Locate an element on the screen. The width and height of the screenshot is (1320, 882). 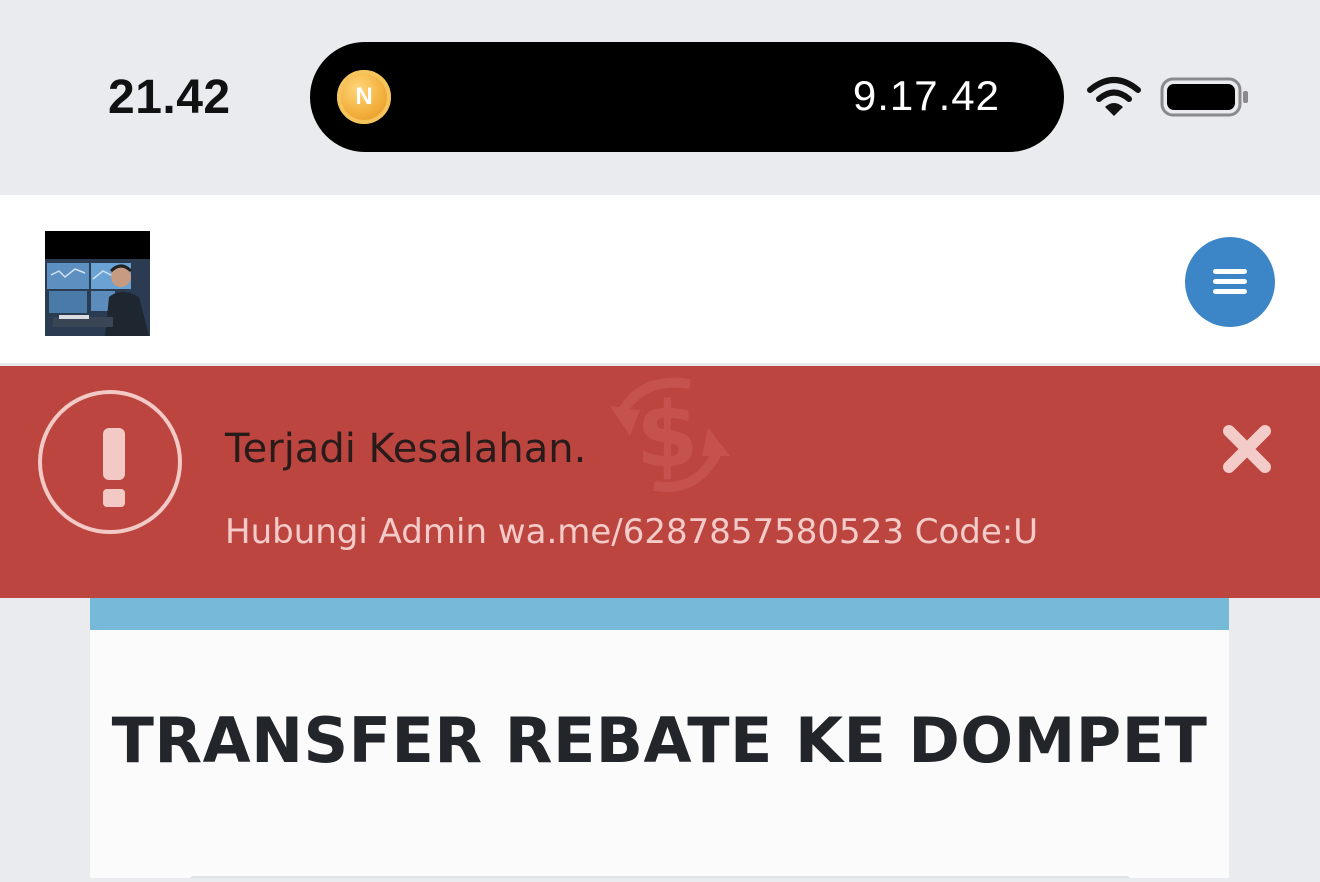
n-coin-icon: N is located at coordinates (364, 97).